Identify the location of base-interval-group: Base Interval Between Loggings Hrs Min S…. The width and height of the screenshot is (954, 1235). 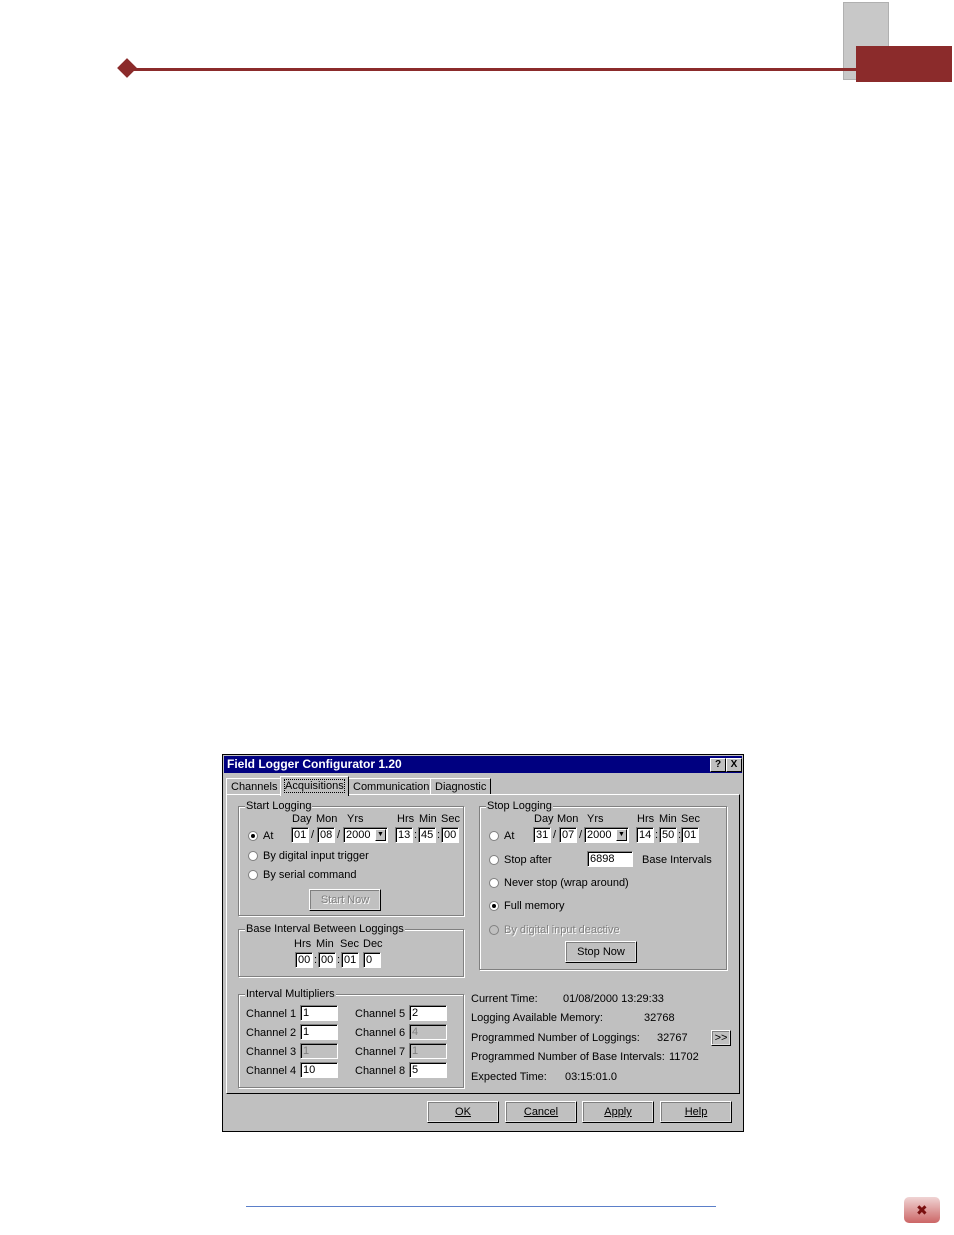
(351, 950).